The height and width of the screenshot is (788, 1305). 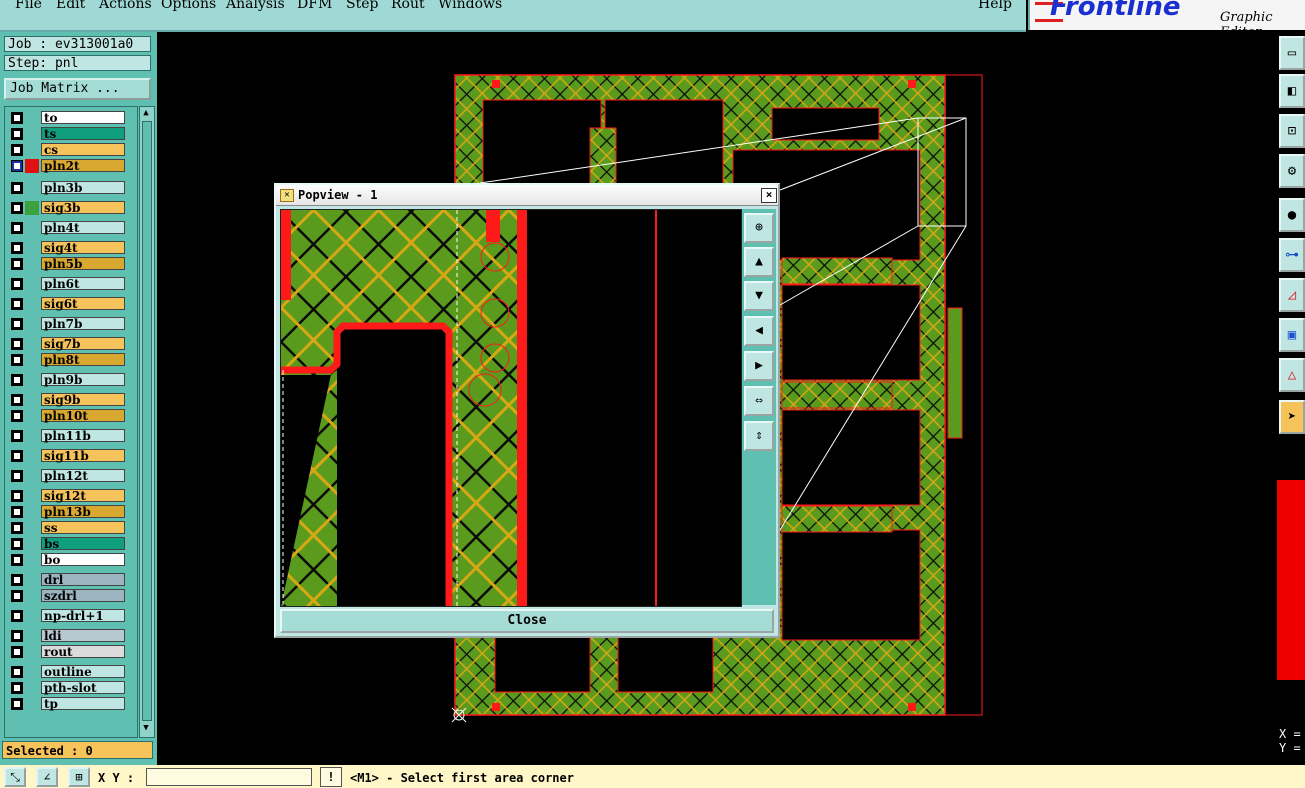 What do you see at coordinates (146, 728) in the screenshot?
I see `scroll-down-icon: ▼` at bounding box center [146, 728].